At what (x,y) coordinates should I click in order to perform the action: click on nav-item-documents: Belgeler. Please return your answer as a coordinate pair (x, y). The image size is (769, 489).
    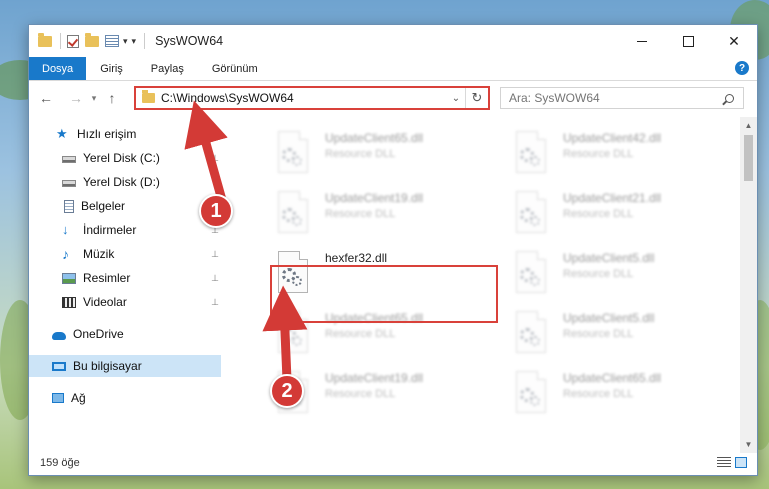
    Looking at the image, I should click on (125, 206).